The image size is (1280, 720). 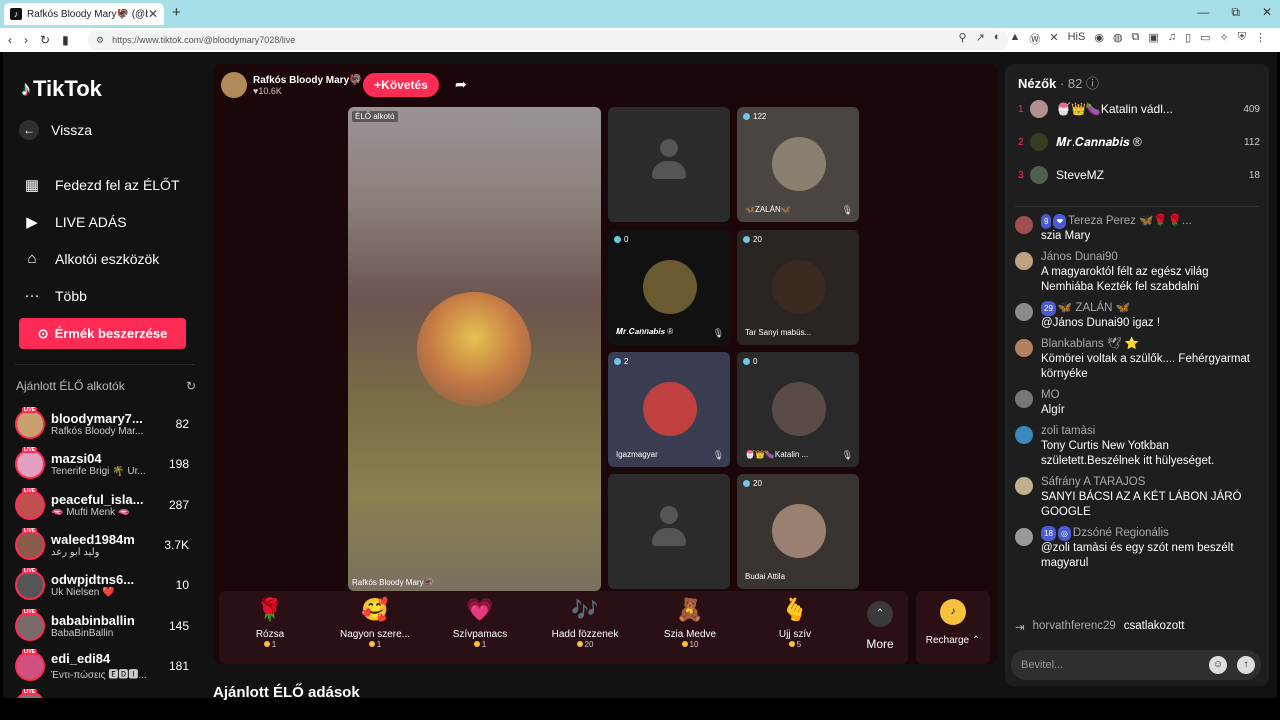 I want to click on creator-row: LIVE bloodymary7... Rafkós Bloody Mar... 82, so click(x=105, y=424).